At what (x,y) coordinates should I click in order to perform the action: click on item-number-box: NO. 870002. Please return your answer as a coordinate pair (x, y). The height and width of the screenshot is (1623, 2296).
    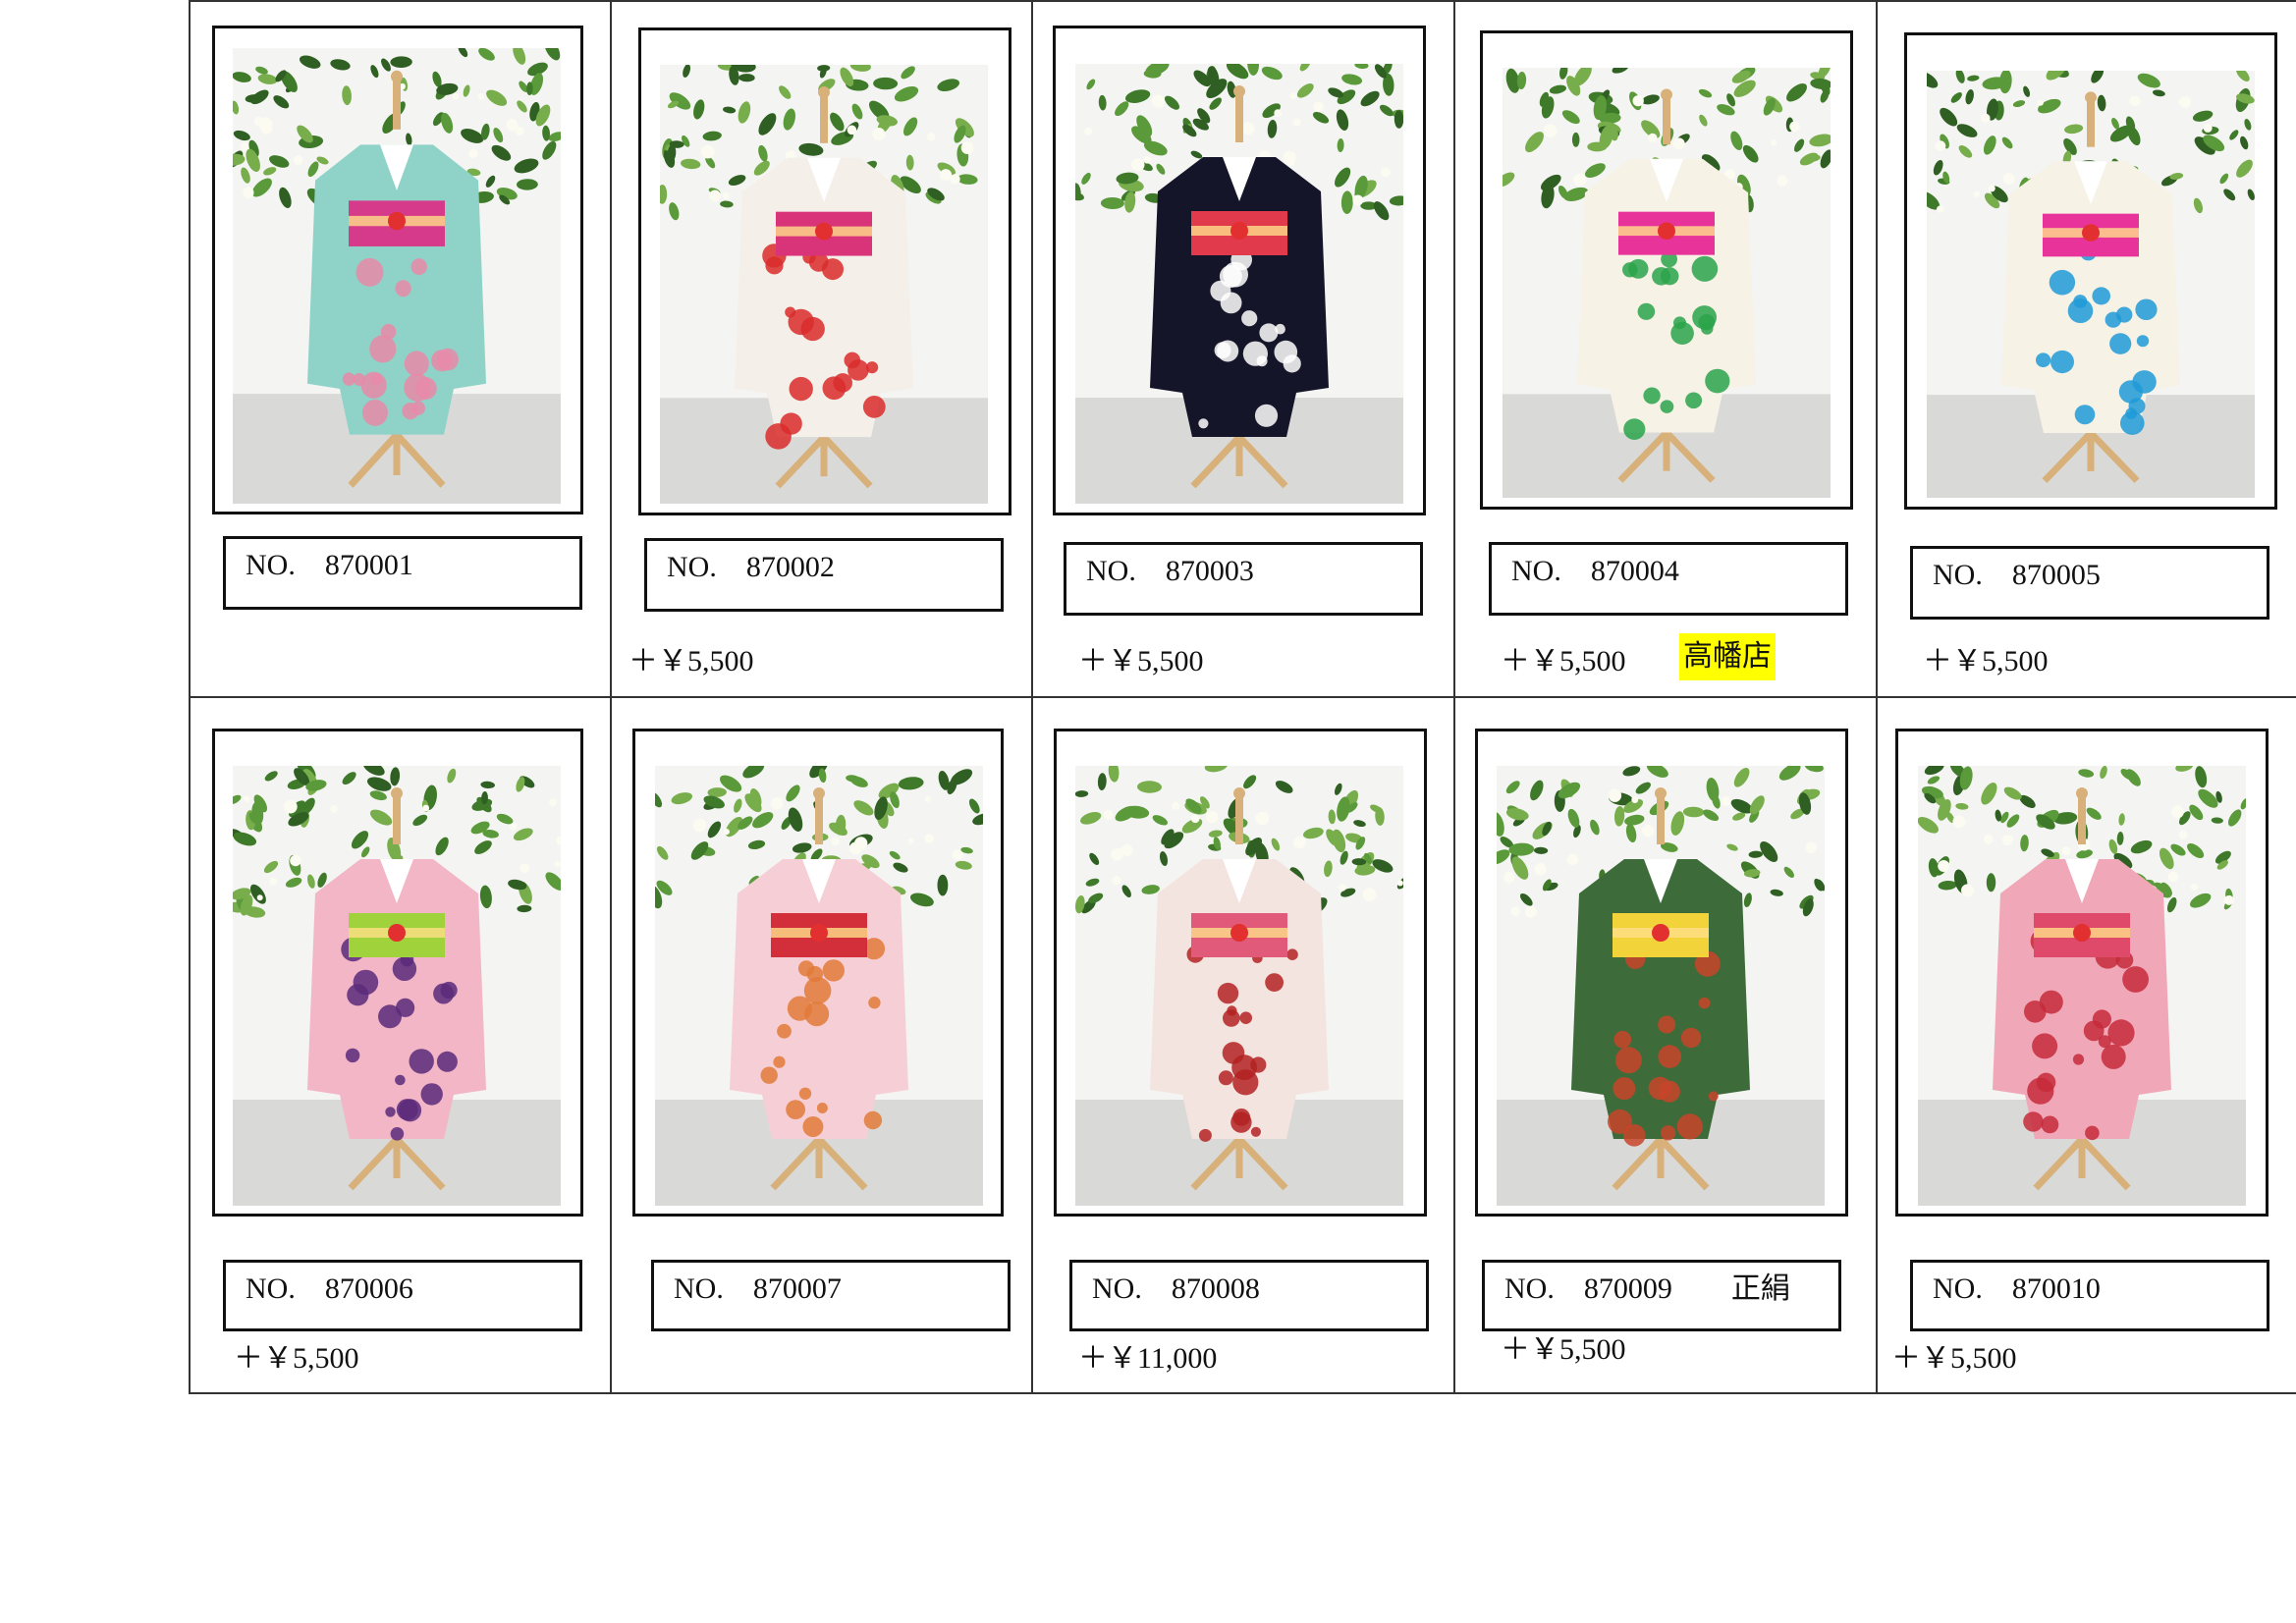
    Looking at the image, I should click on (824, 575).